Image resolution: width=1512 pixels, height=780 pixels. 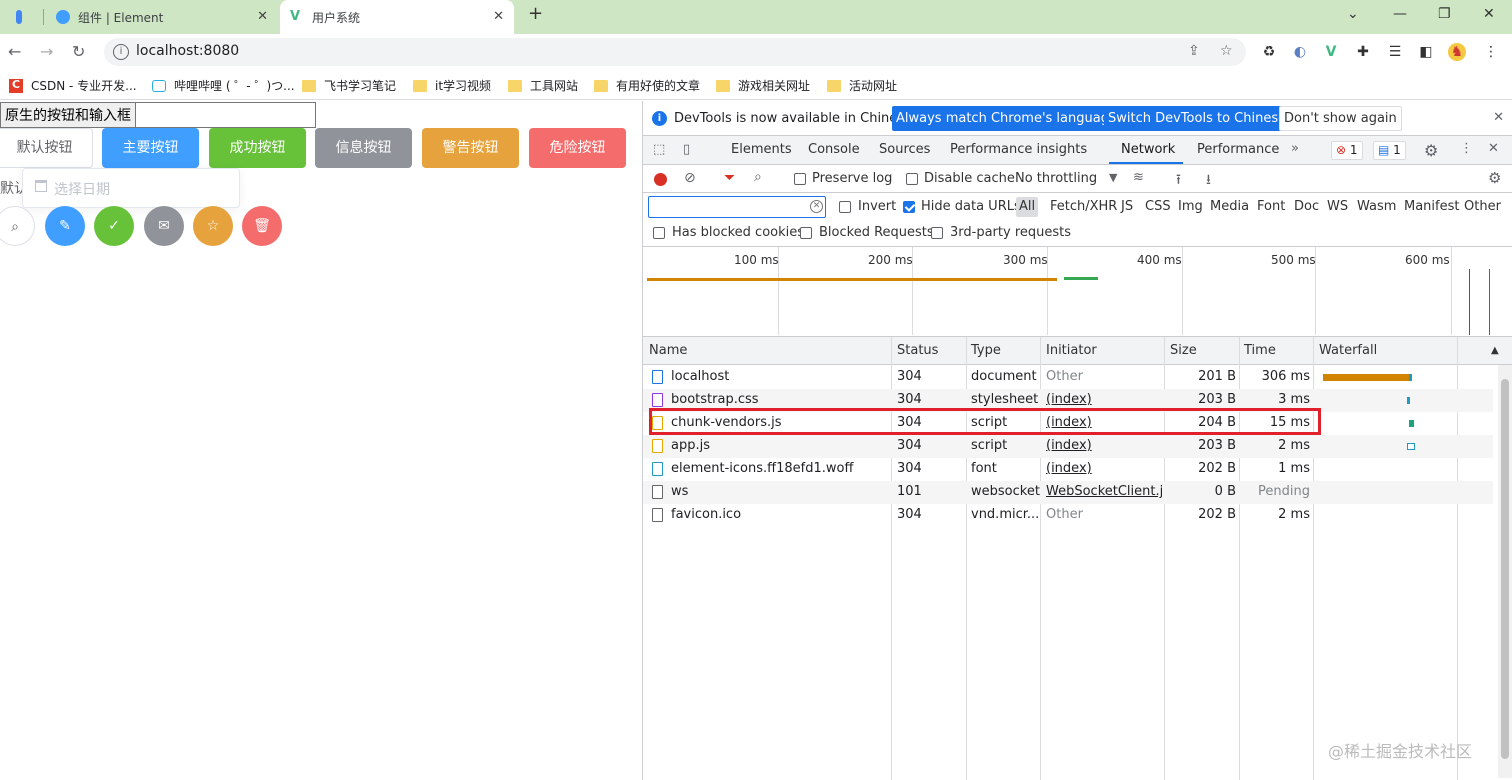 What do you see at coordinates (1389, 150) in the screenshot?
I see `message-count-badge: ▤ 1` at bounding box center [1389, 150].